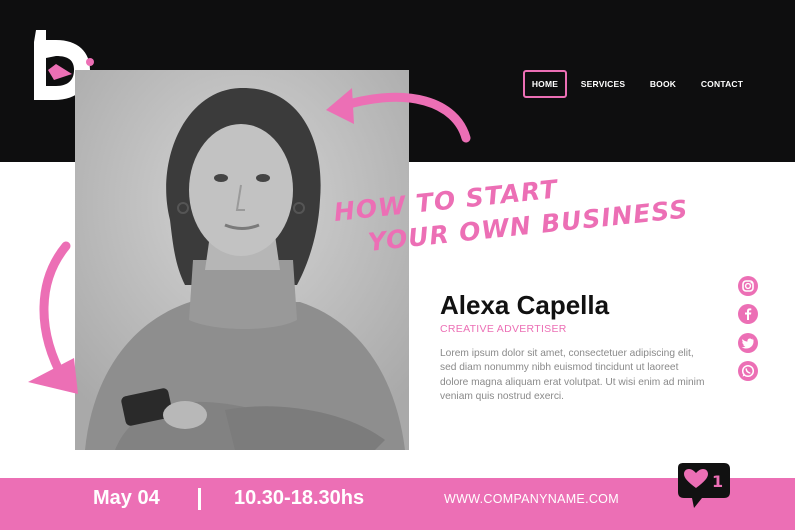 The image size is (795, 530). Describe the element at coordinates (703, 487) in the screenshot. I see `like-notification-icon: 1` at that location.